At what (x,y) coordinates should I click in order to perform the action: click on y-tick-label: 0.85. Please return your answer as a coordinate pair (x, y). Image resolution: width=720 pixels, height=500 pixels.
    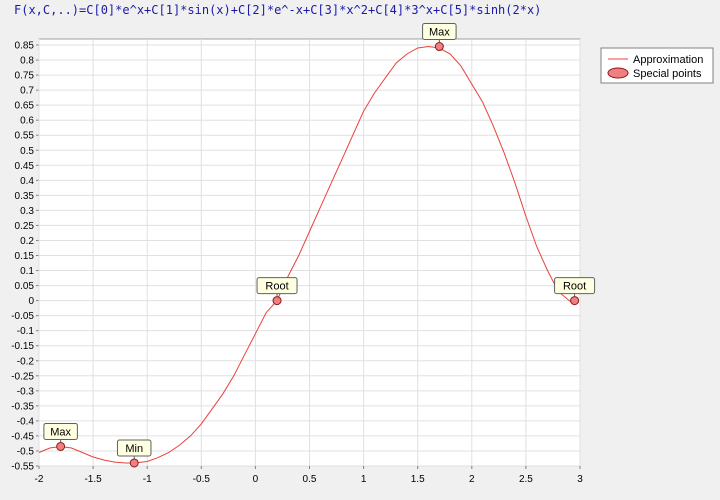
    Looking at the image, I should click on (25, 46).